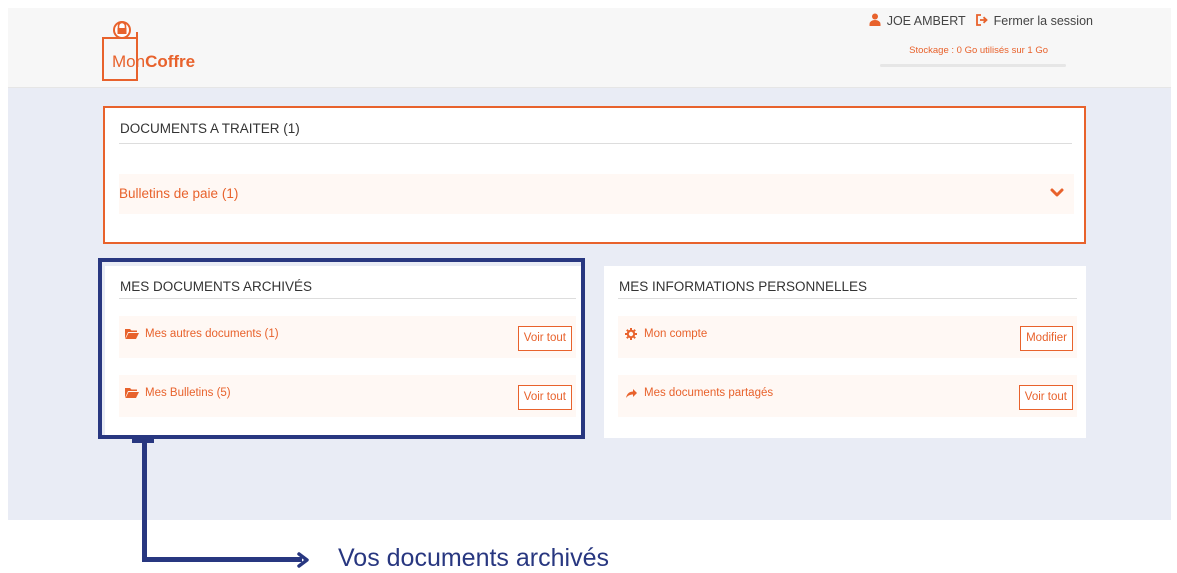  I want to click on list-item-shared-documents: Mes documents partagés Voir tout, so click(847, 396).